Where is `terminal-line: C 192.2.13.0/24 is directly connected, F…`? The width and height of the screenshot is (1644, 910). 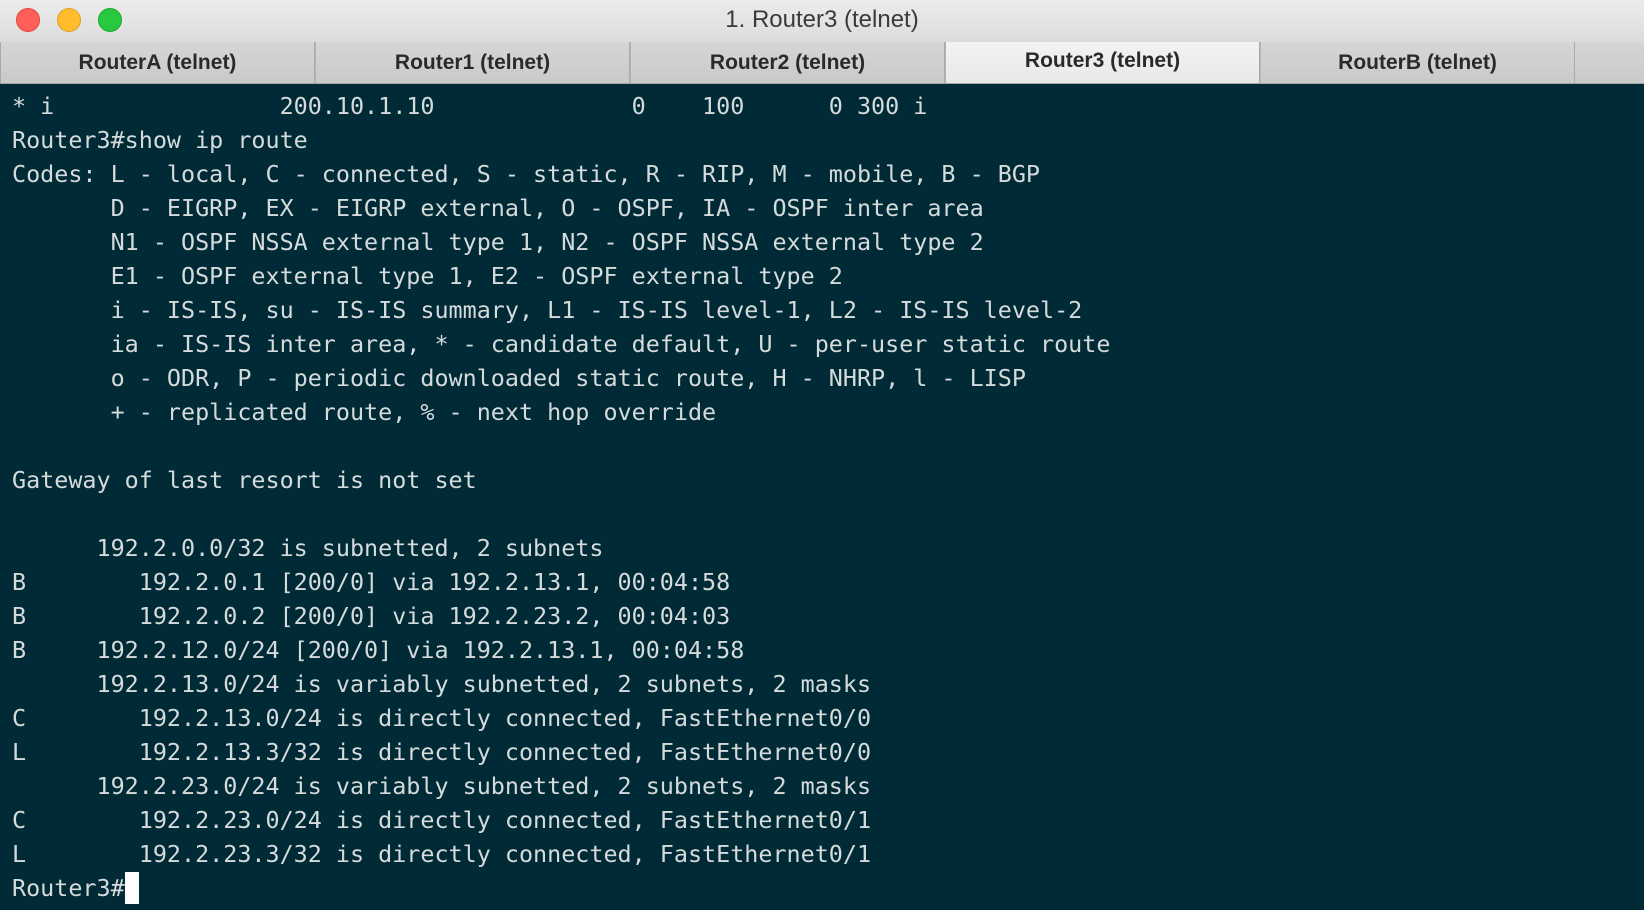
terminal-line: C 192.2.13.0/24 is directly connected, F… is located at coordinates (442, 718).